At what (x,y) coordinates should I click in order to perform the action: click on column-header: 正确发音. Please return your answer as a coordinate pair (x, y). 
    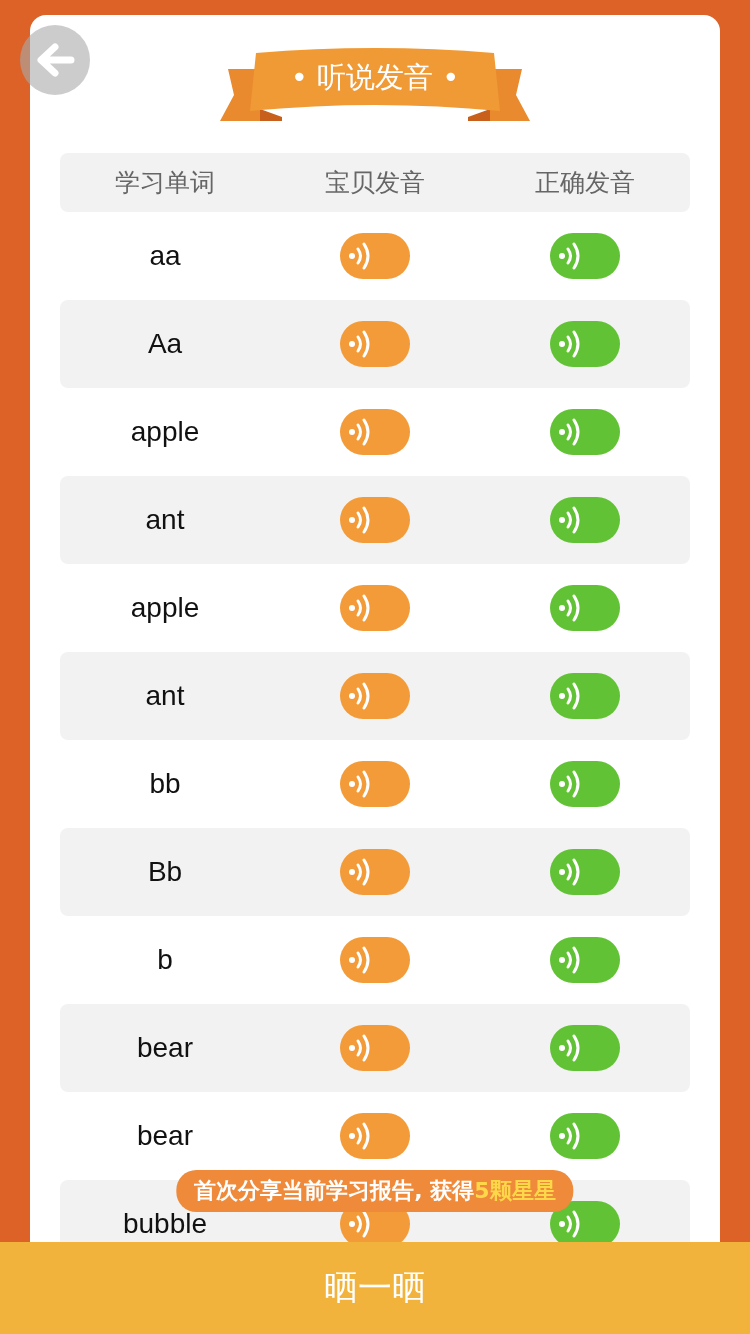
    Looking at the image, I should click on (585, 183).